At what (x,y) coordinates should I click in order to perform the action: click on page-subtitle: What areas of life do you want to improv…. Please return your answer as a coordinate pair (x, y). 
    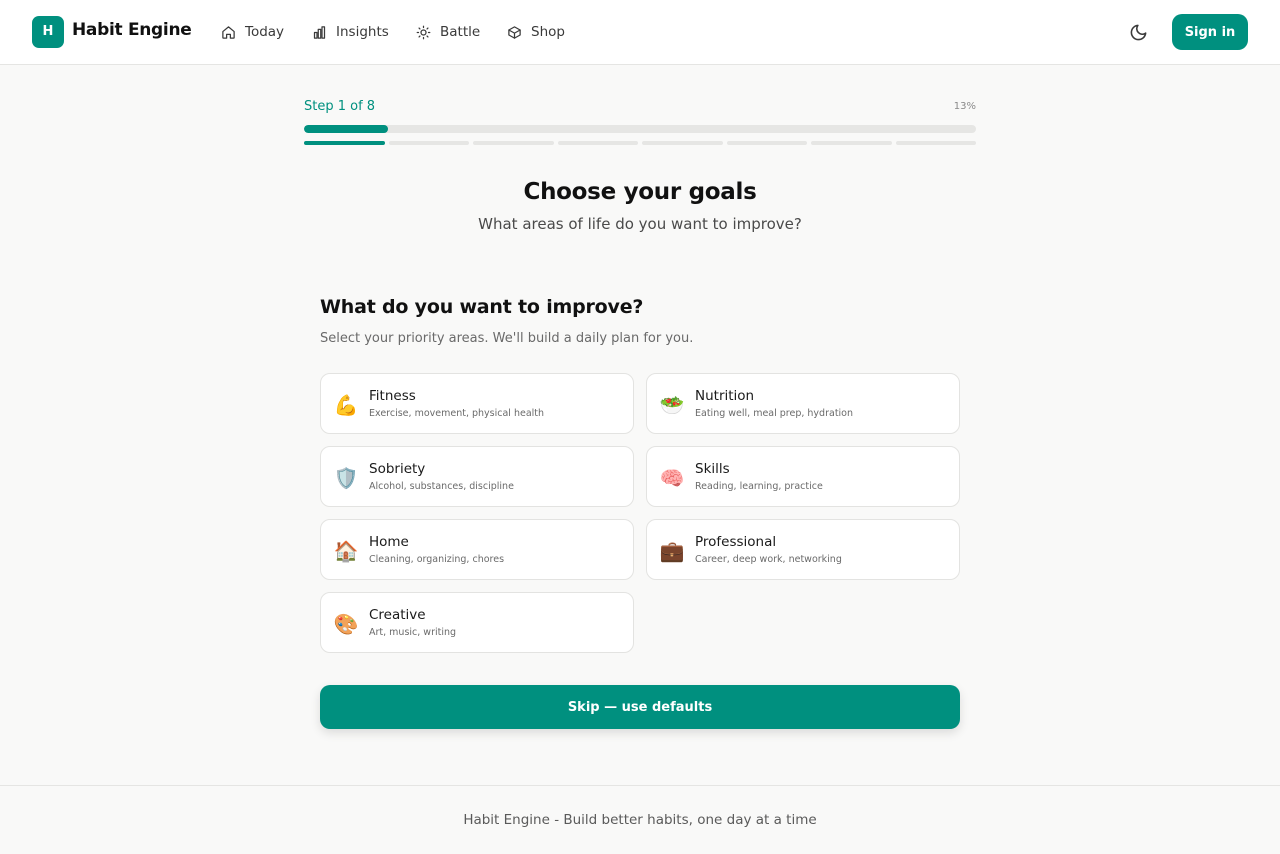
    Looking at the image, I should click on (640, 224).